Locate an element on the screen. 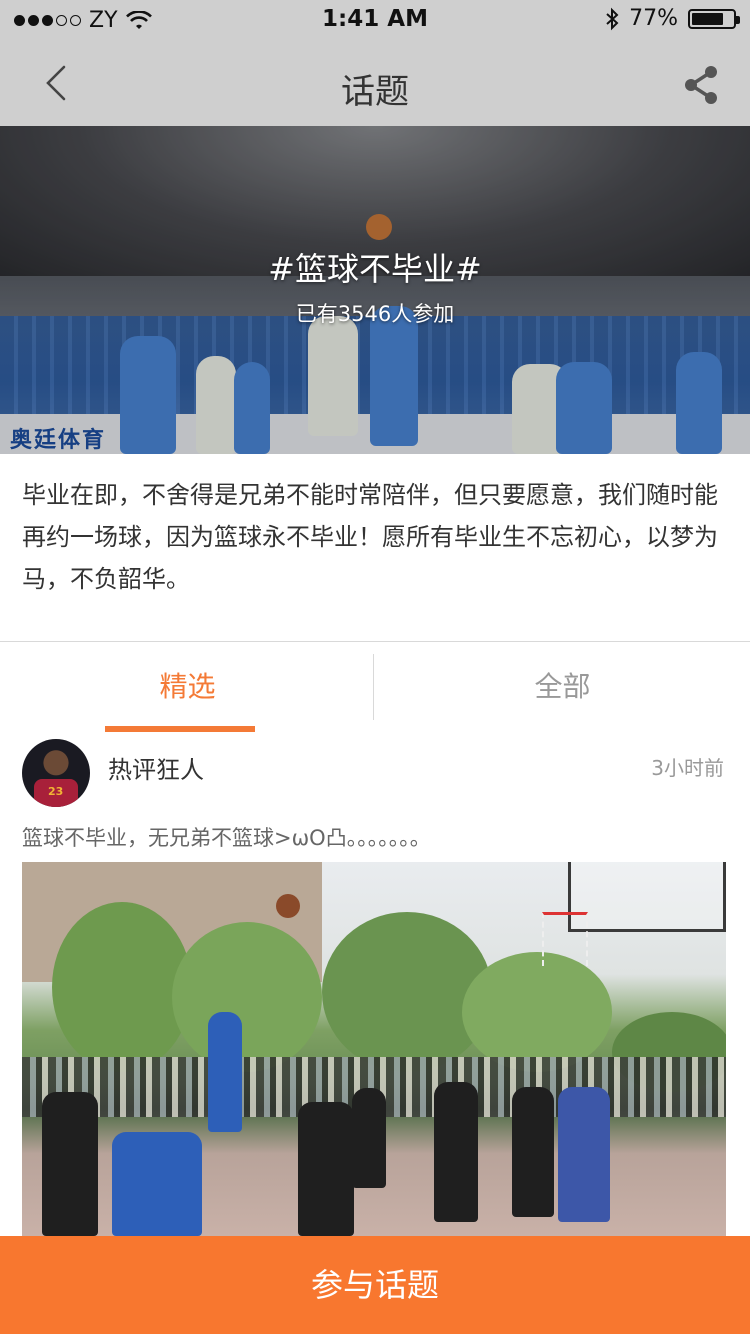 The image size is (750, 1334). basketball-hoop-icon is located at coordinates (647, 897).